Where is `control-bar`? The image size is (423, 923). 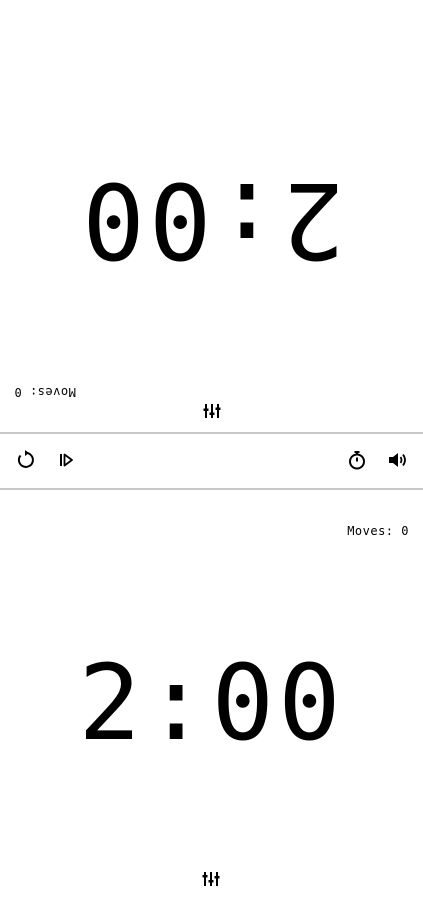
control-bar is located at coordinates (211, 461).